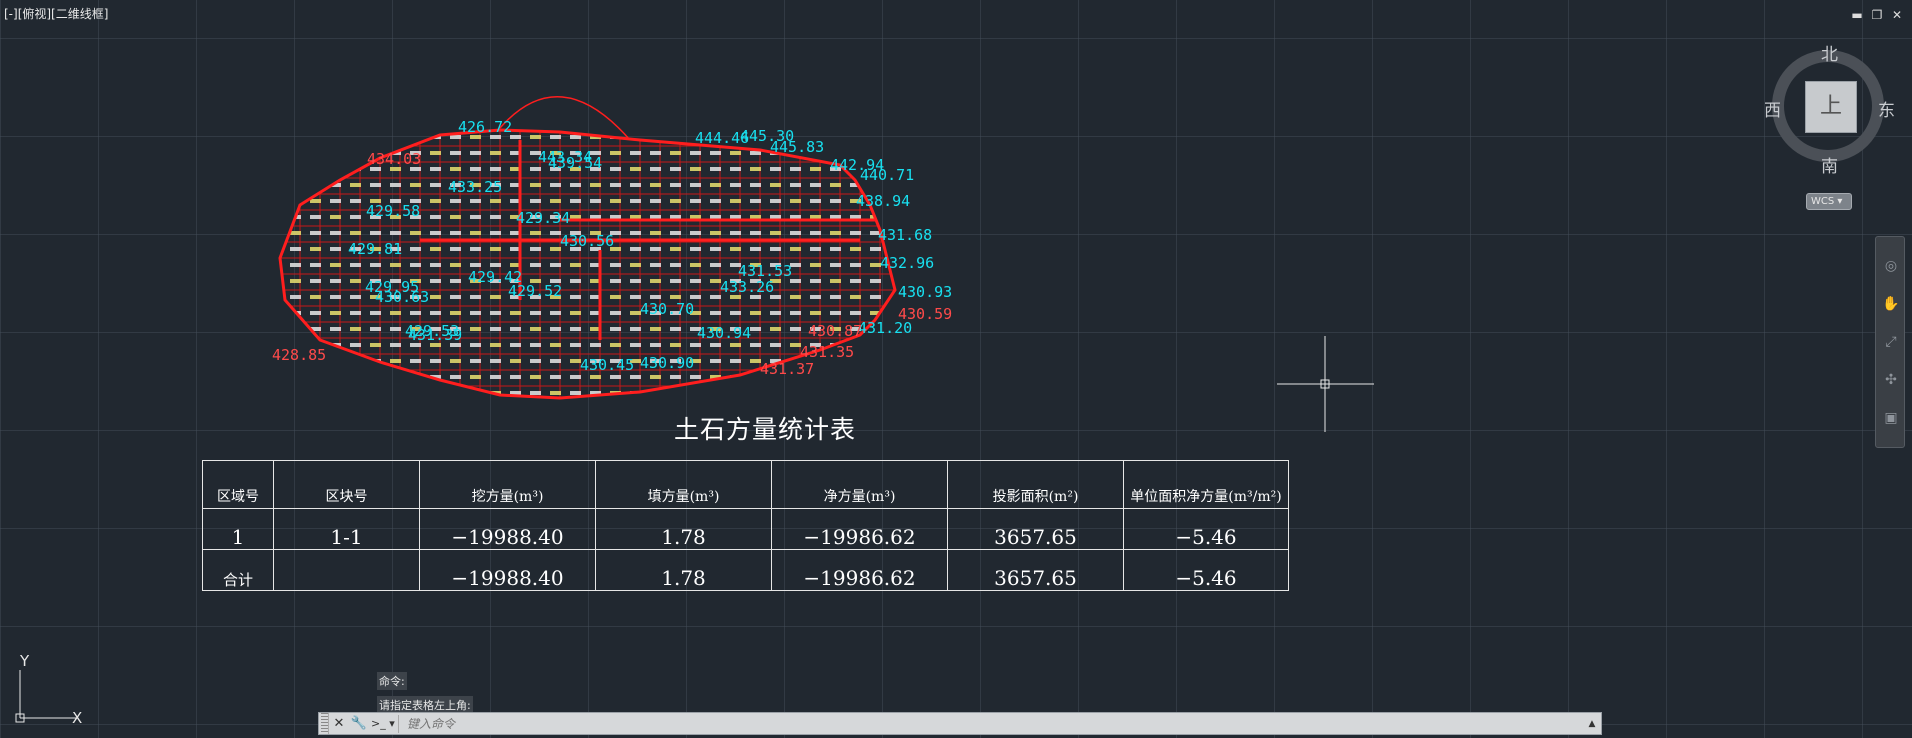  I want to click on pan-icon: ✋, so click(1891, 304).